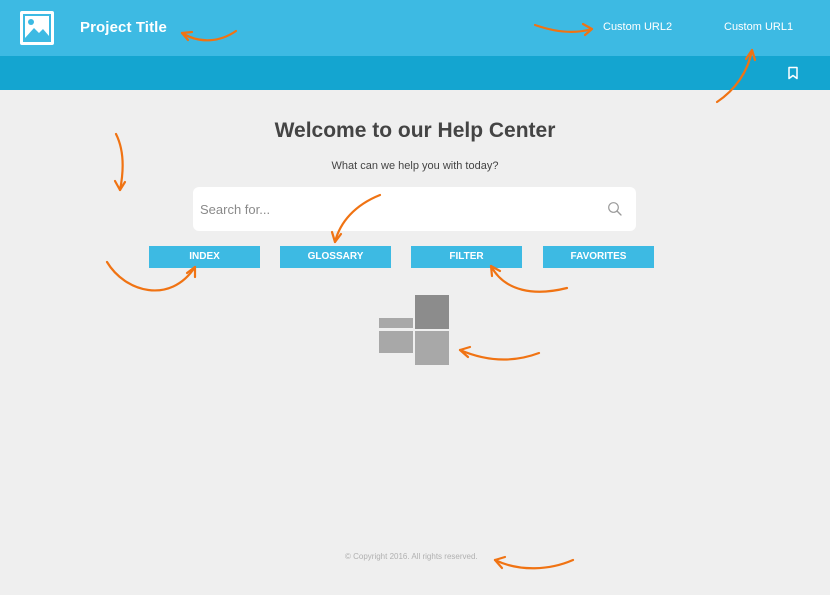  Describe the element at coordinates (529, 278) in the screenshot. I see `arrow-to-filter` at that location.